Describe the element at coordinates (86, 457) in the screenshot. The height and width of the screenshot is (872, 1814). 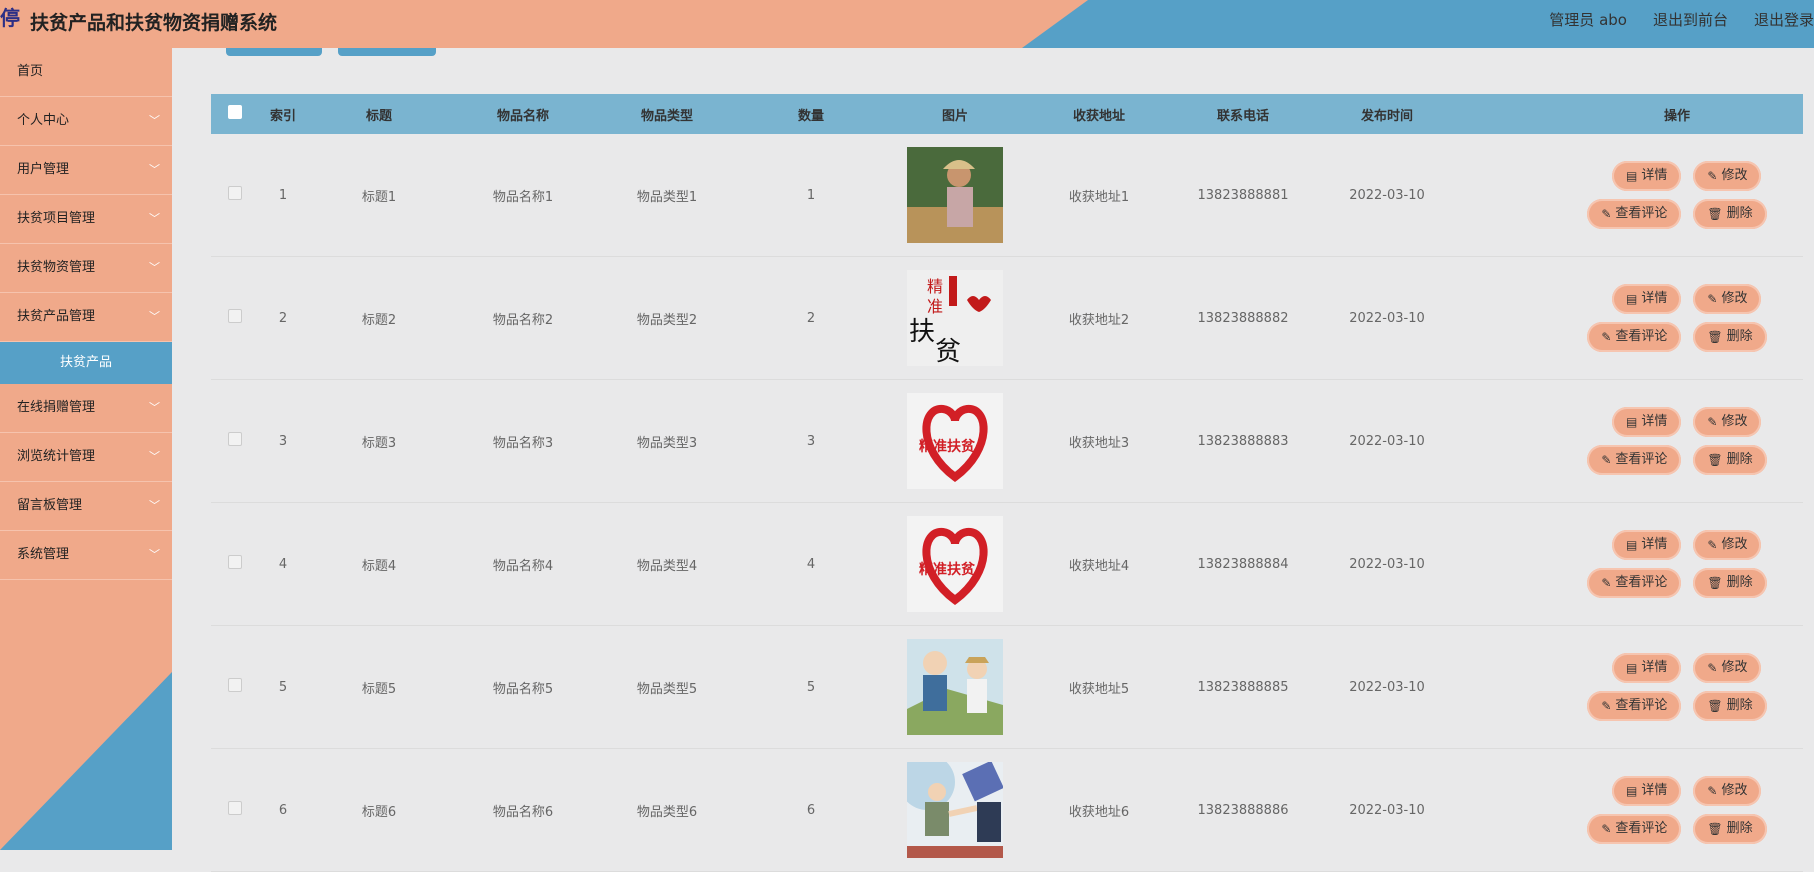
I see `sidebar-item-stats: 浏览统计管理 ﹀` at that location.